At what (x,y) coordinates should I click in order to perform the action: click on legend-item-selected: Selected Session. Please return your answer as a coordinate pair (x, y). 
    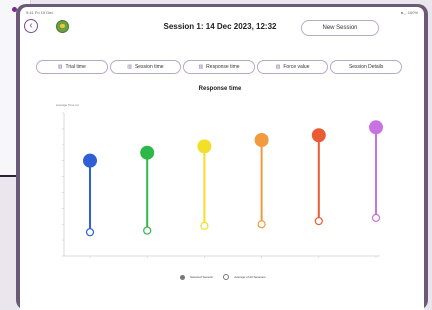
    Looking at the image, I should click on (197, 277).